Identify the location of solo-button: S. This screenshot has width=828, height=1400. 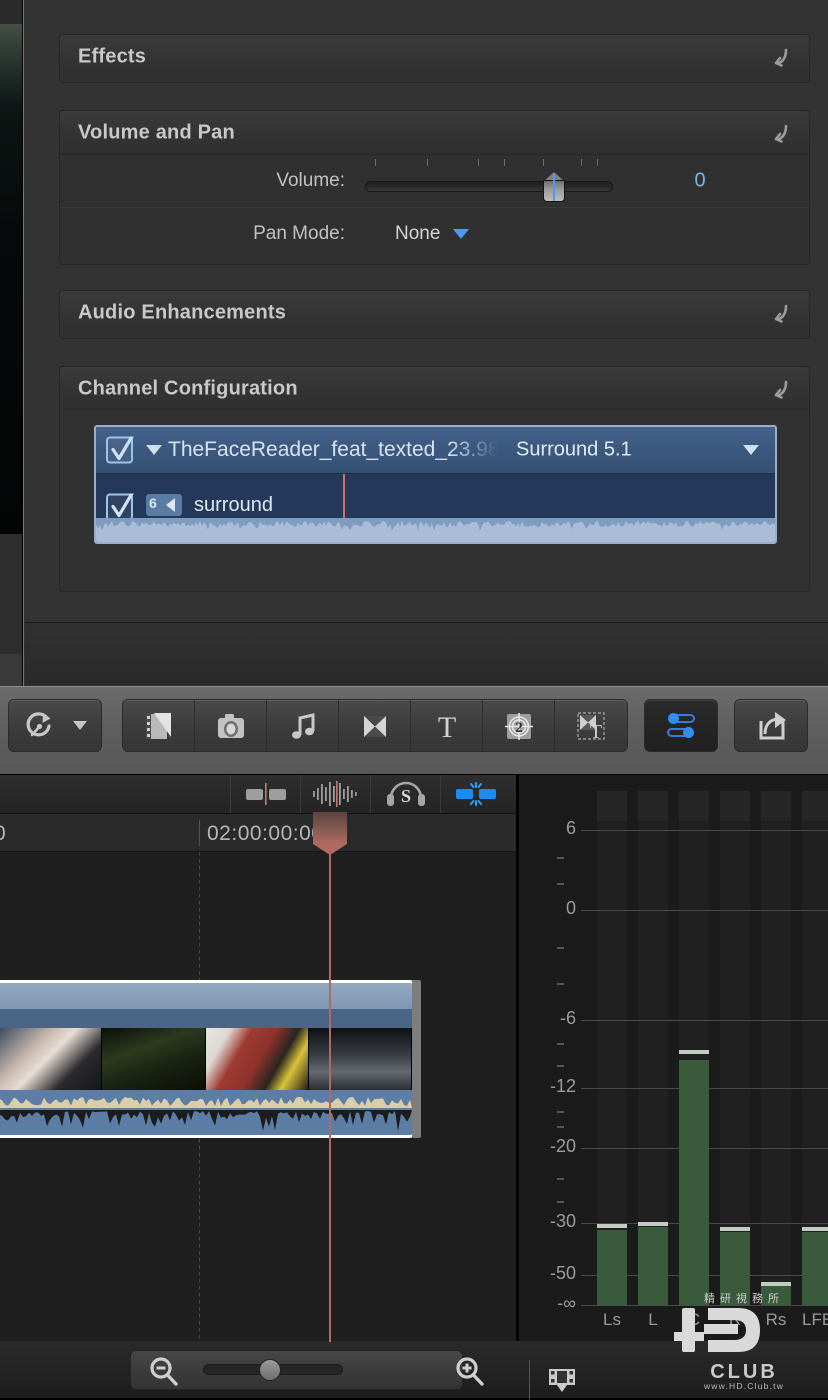
(405, 794).